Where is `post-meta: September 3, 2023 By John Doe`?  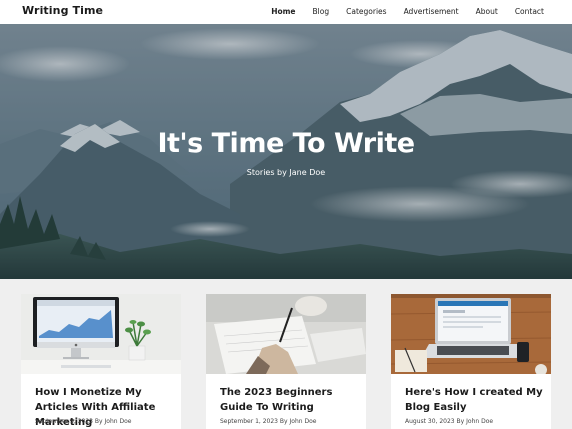
post-meta: September 3, 2023 By John Doe is located at coordinates (83, 421).